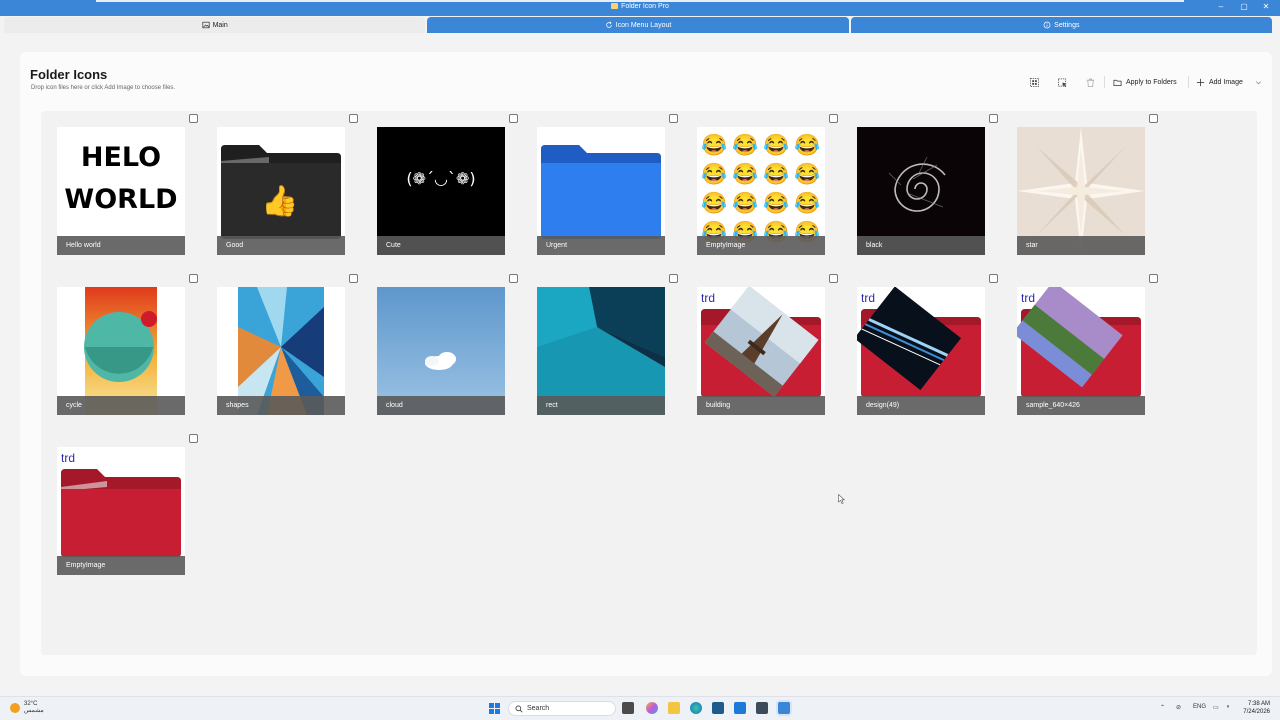 The width and height of the screenshot is (1280, 720). Describe the element at coordinates (740, 708) in the screenshot. I see `mail-icon` at that location.